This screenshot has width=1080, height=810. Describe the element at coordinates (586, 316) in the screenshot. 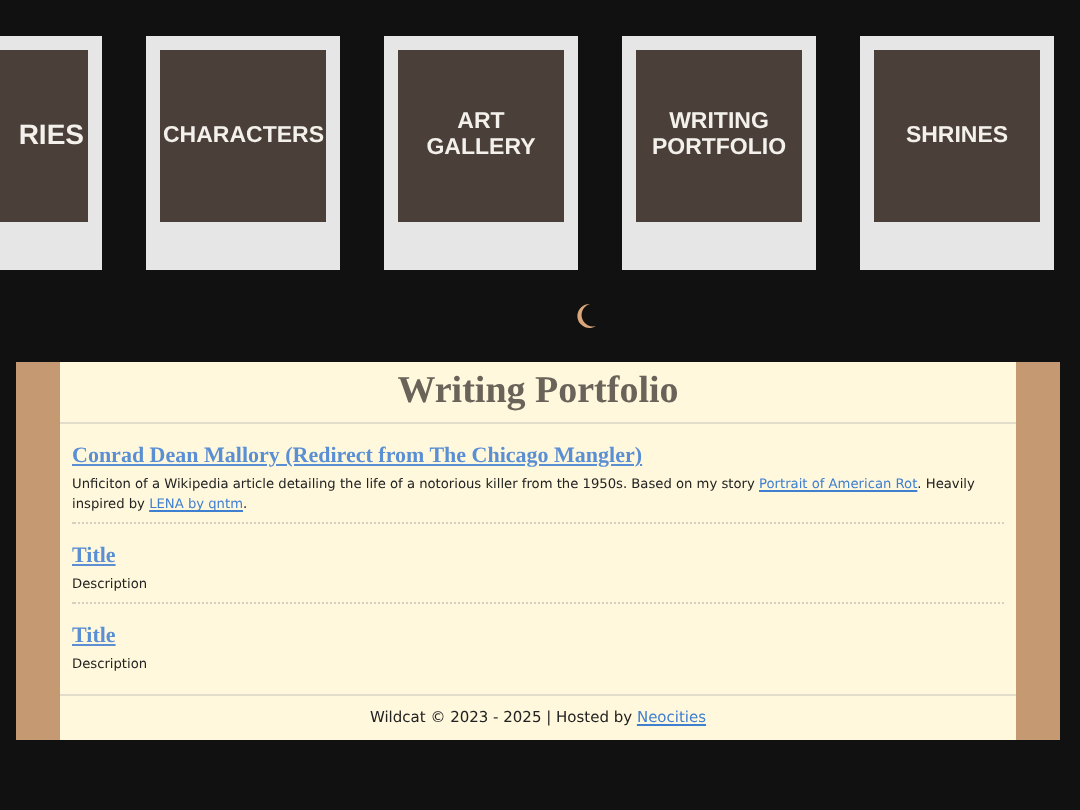

I see `moon-icon` at that location.